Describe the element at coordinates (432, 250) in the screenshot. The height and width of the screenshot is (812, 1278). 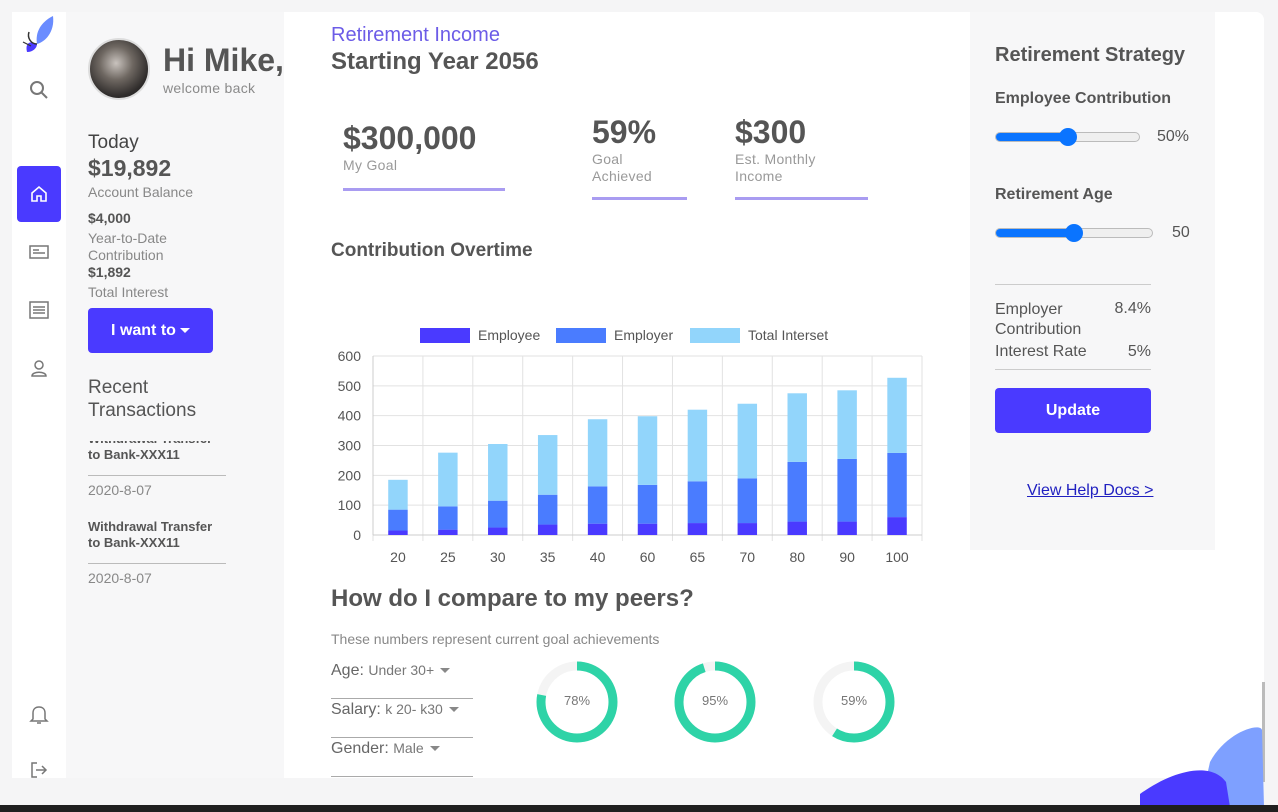
I see `contribution-title: Contribution Overtime` at that location.